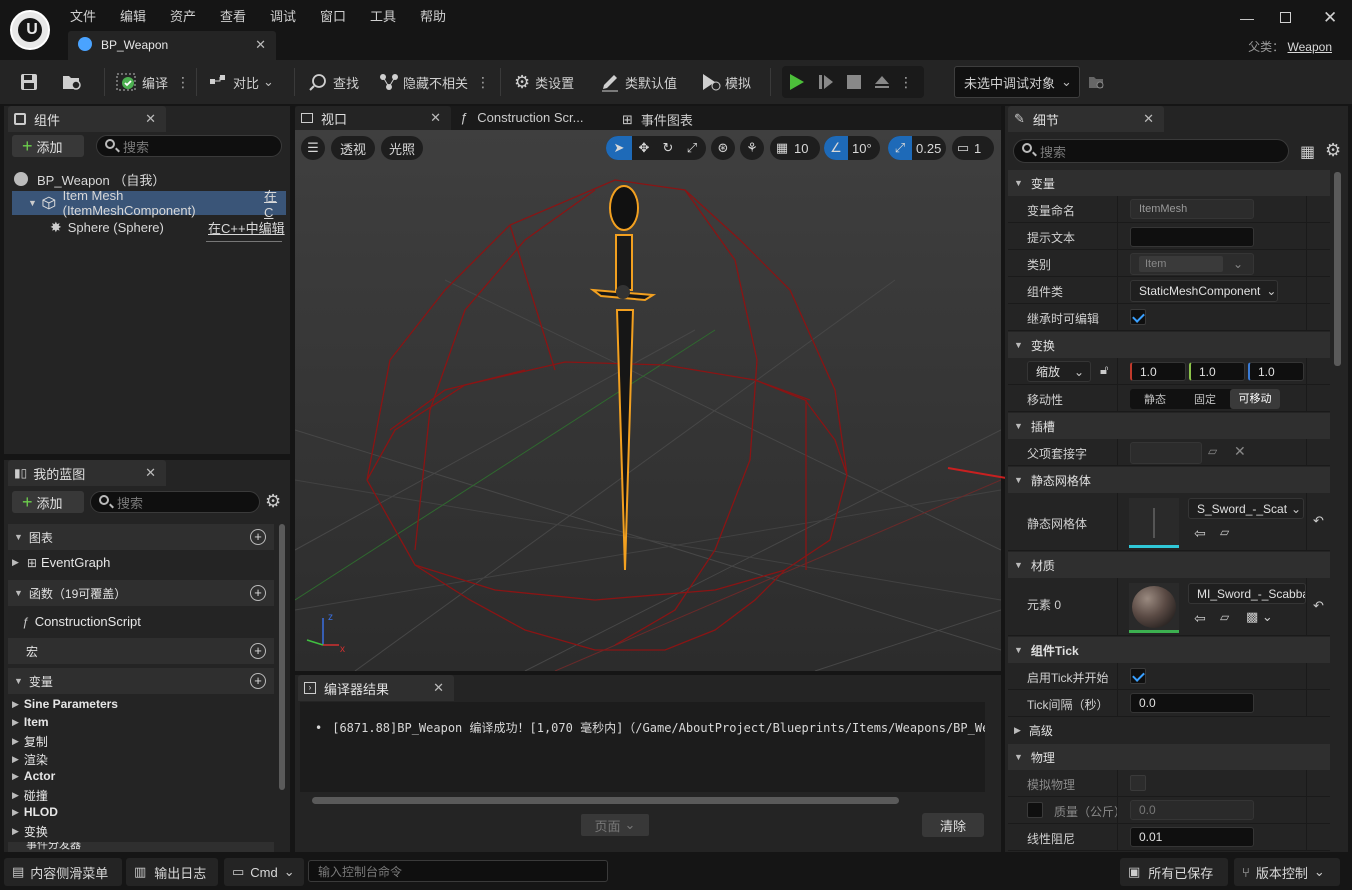  Describe the element at coordinates (72, 82) in the screenshot. I see `browse-icon` at that location.